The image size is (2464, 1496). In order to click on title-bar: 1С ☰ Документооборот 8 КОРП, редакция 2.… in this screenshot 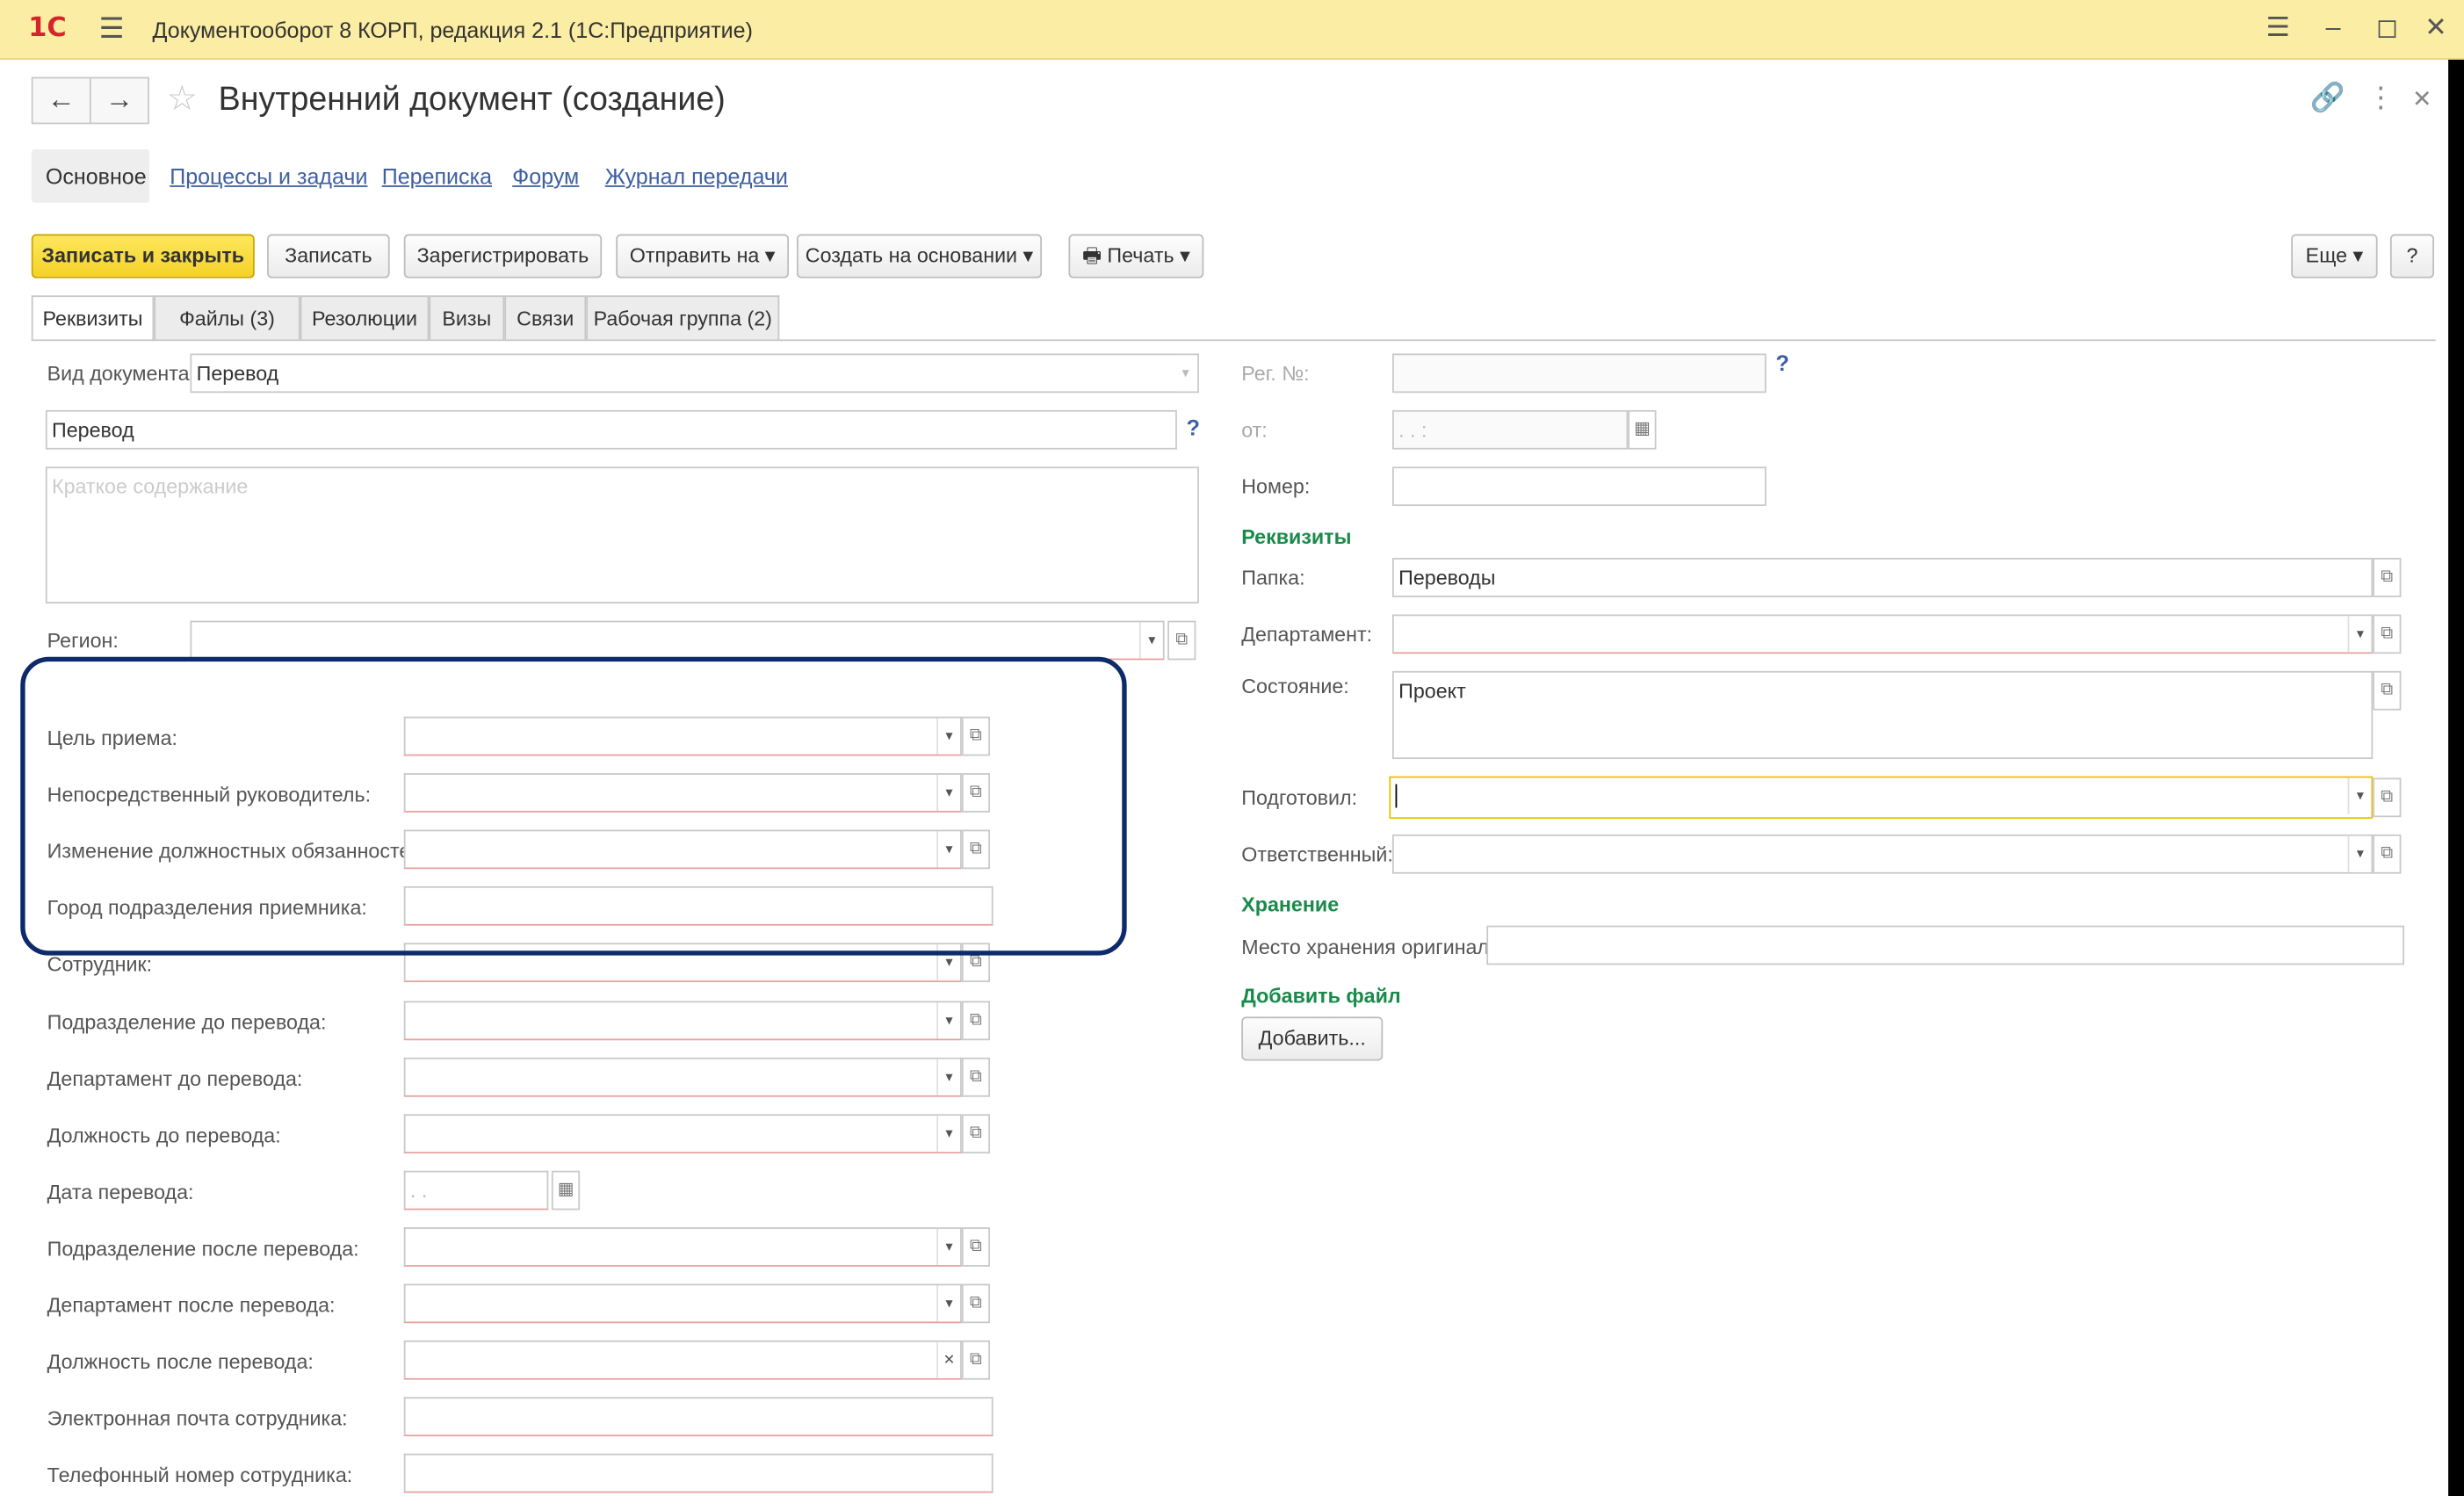, I will do `click(1232, 30)`.